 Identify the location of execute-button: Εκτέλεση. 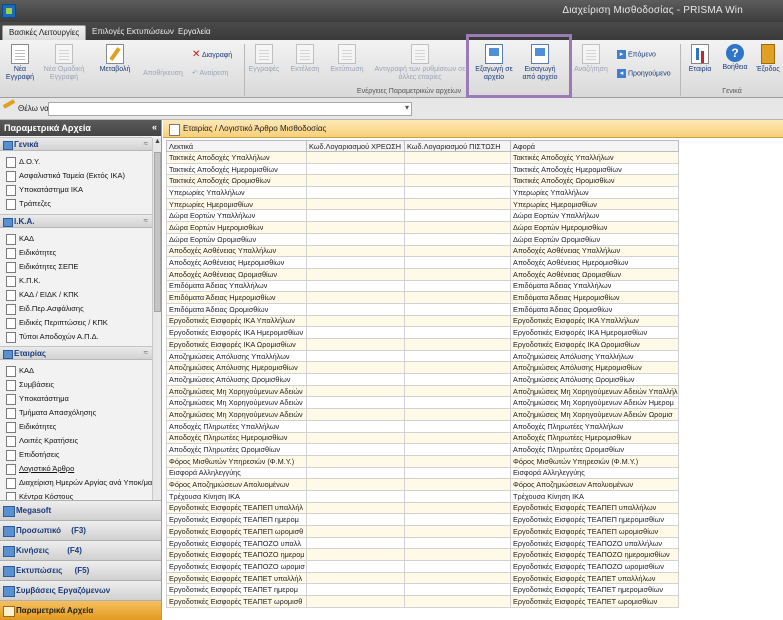
(305, 59).